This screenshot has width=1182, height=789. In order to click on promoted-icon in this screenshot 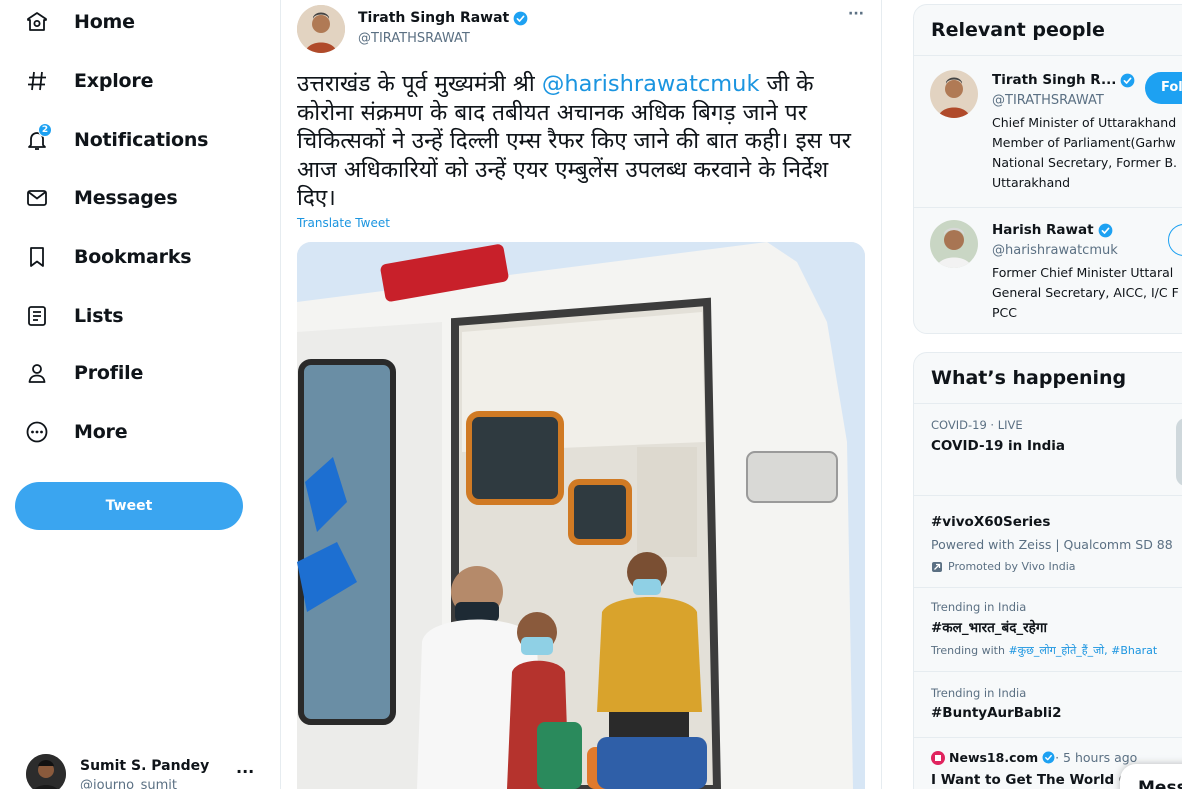, I will do `click(937, 566)`.